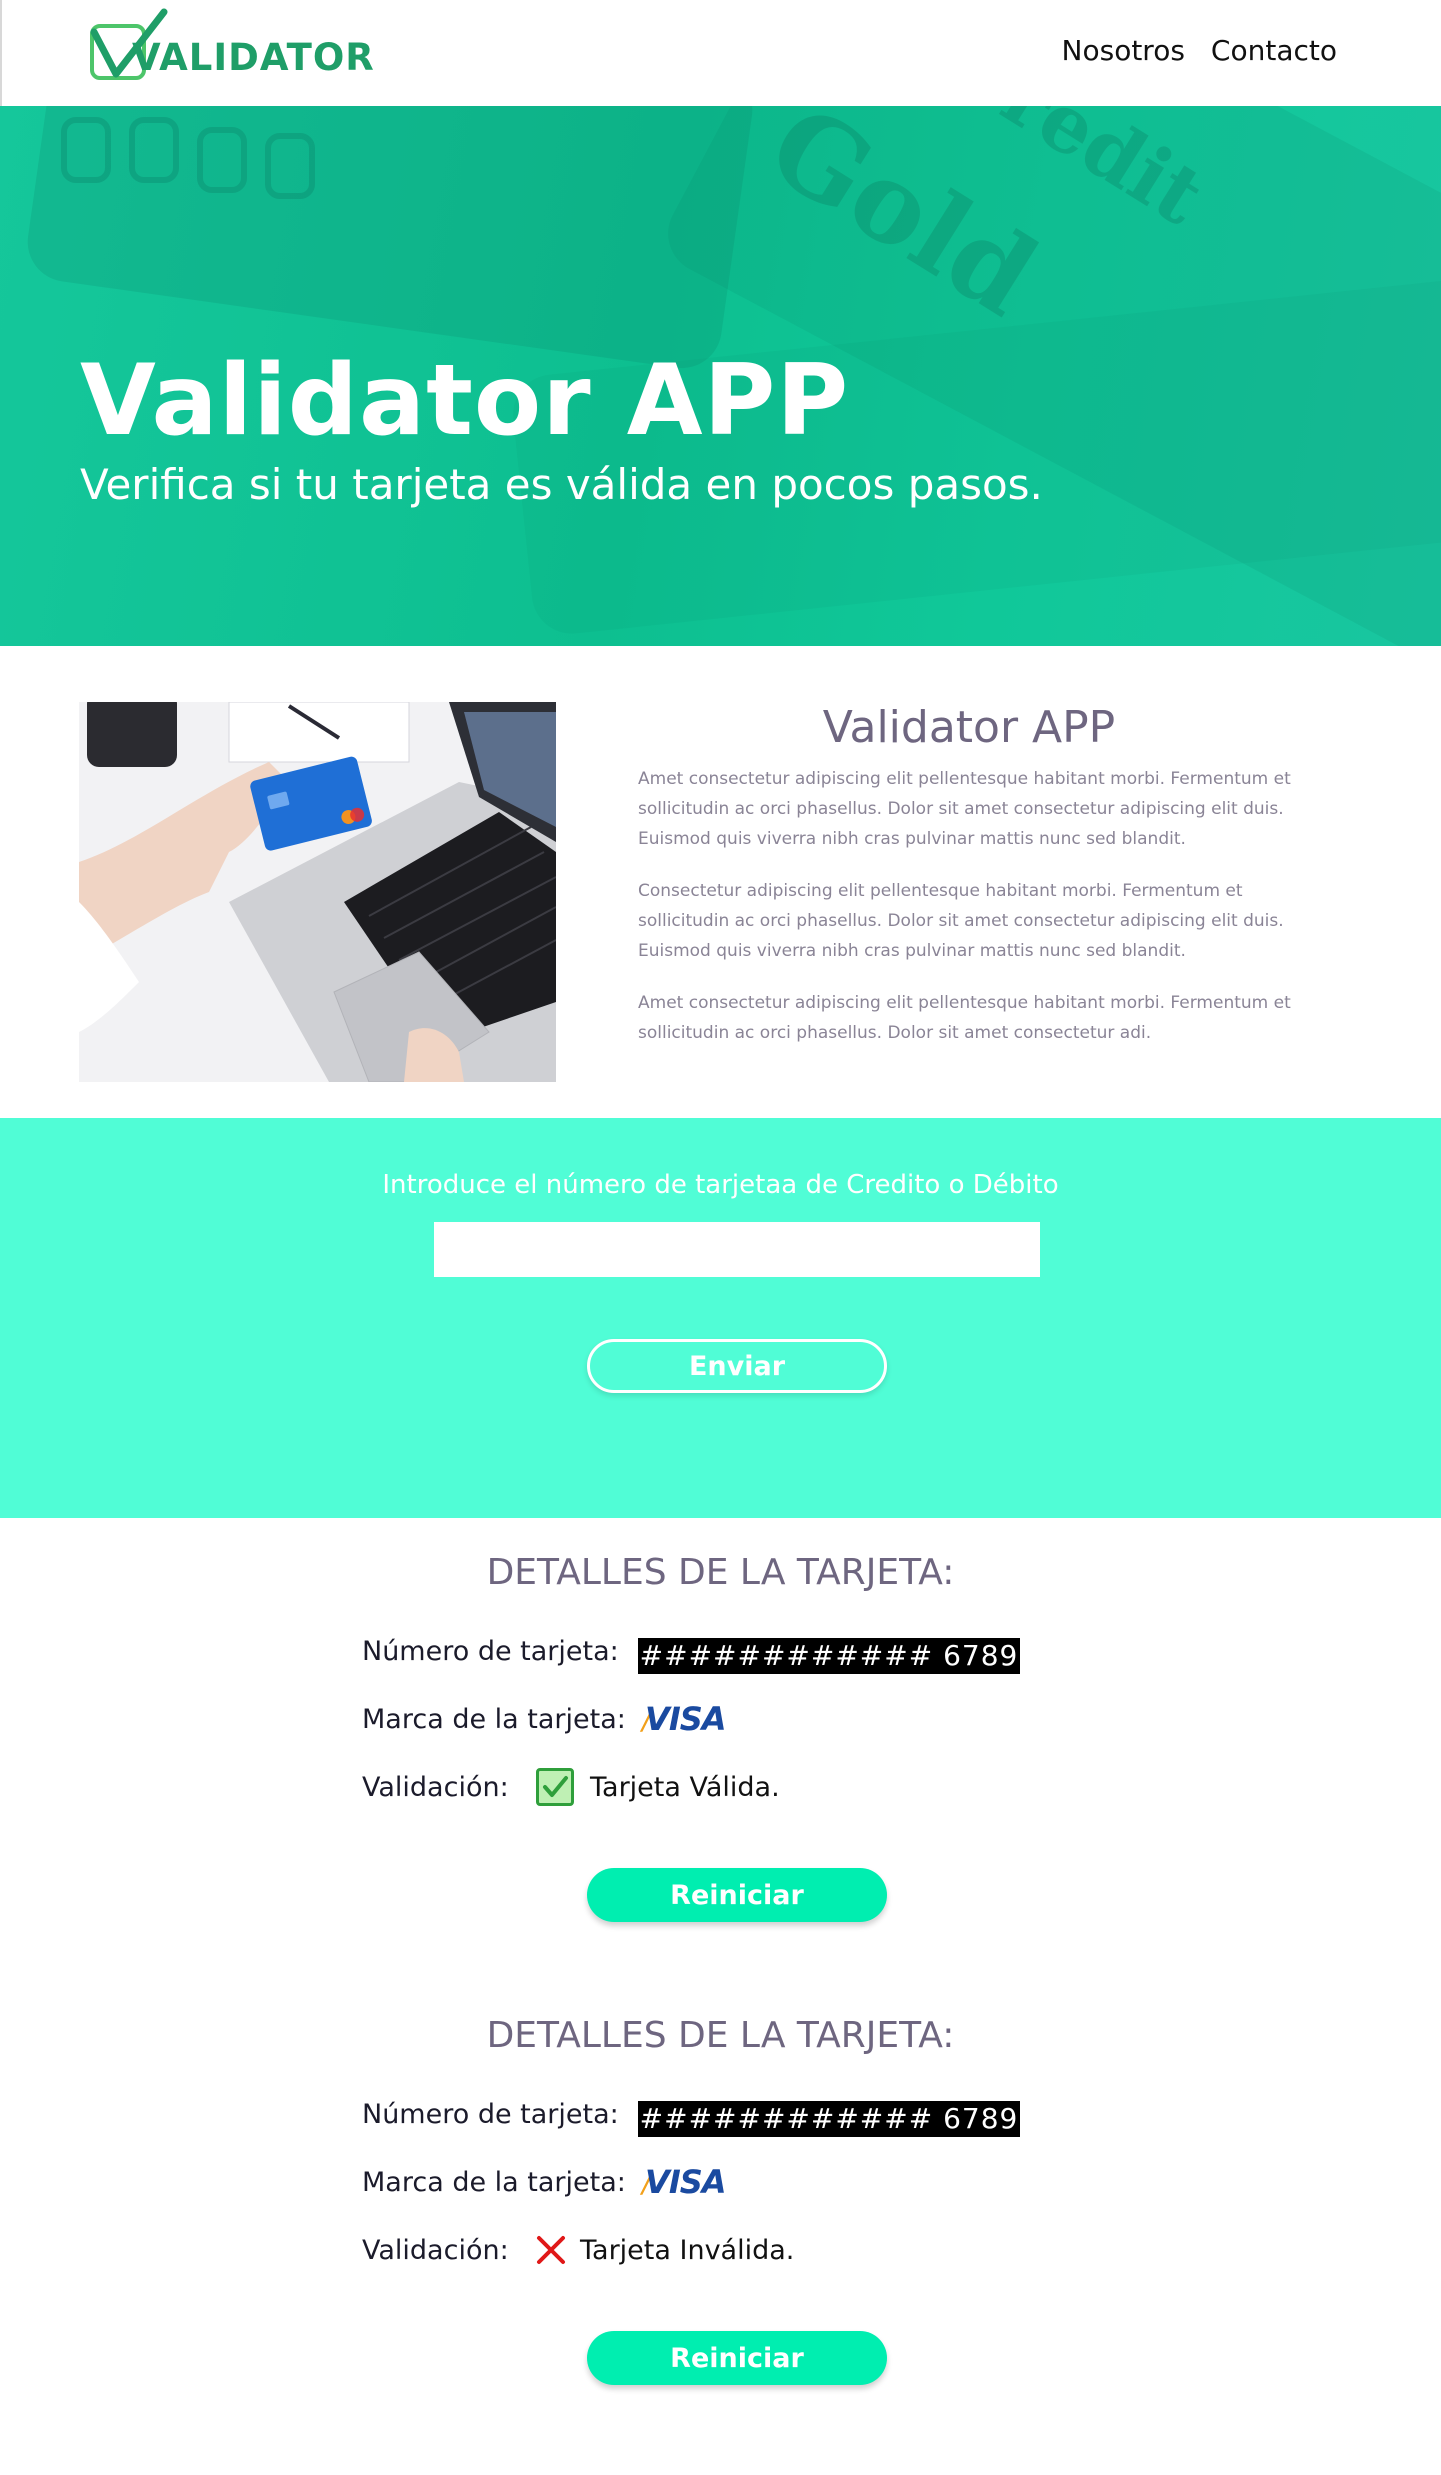 The width and height of the screenshot is (1441, 2475). What do you see at coordinates (737, 1366) in the screenshot?
I see `send-button: Enviar` at bounding box center [737, 1366].